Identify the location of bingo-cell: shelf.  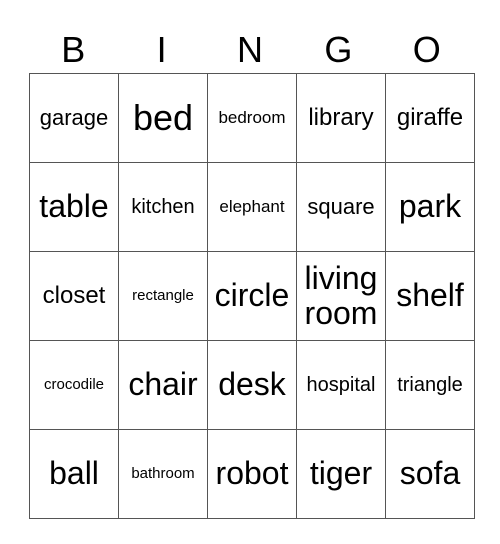
(430, 296).